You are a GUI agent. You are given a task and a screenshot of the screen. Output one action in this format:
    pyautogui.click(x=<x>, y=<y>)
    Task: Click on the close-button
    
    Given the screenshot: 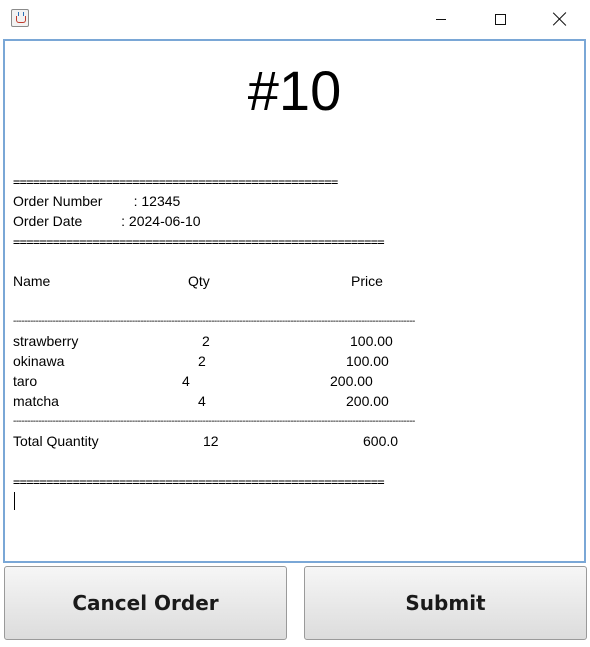 What is the action you would take?
    pyautogui.click(x=559, y=19)
    